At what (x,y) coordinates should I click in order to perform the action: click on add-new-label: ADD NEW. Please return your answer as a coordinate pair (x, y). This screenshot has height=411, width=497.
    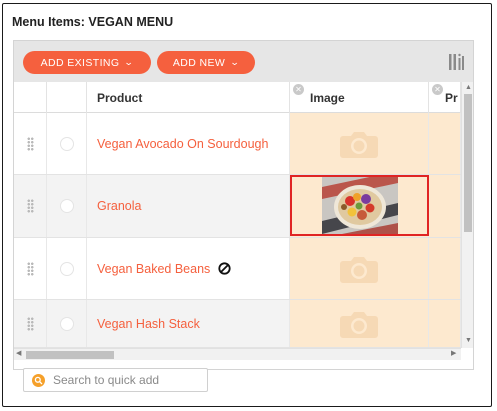
    Looking at the image, I should click on (199, 62).